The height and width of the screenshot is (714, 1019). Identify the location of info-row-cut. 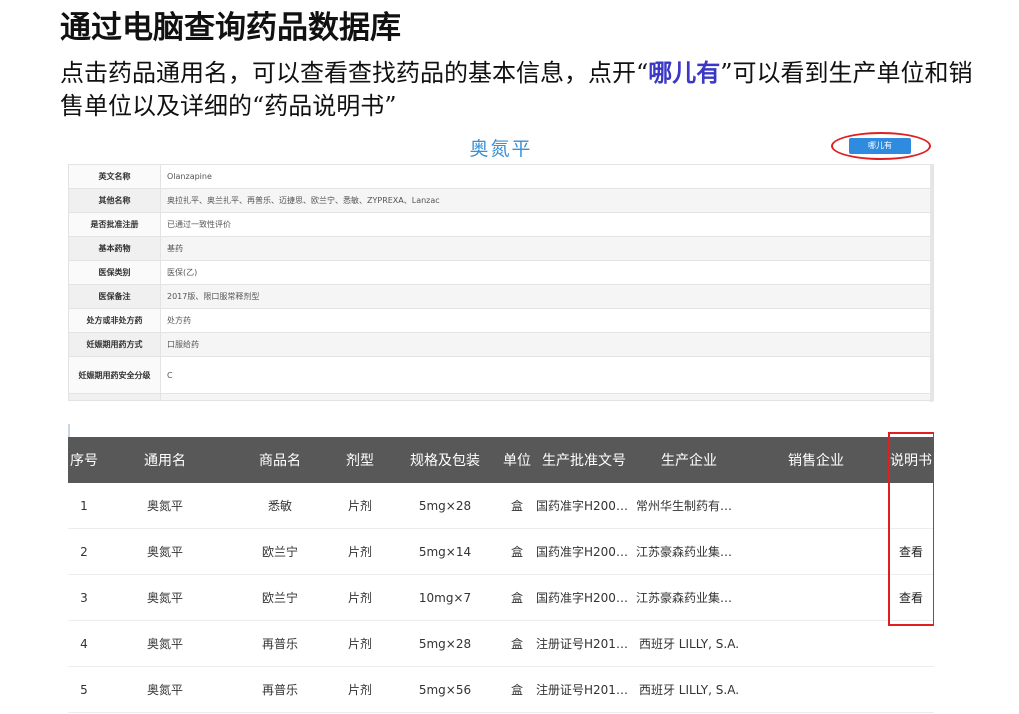
(501, 397).